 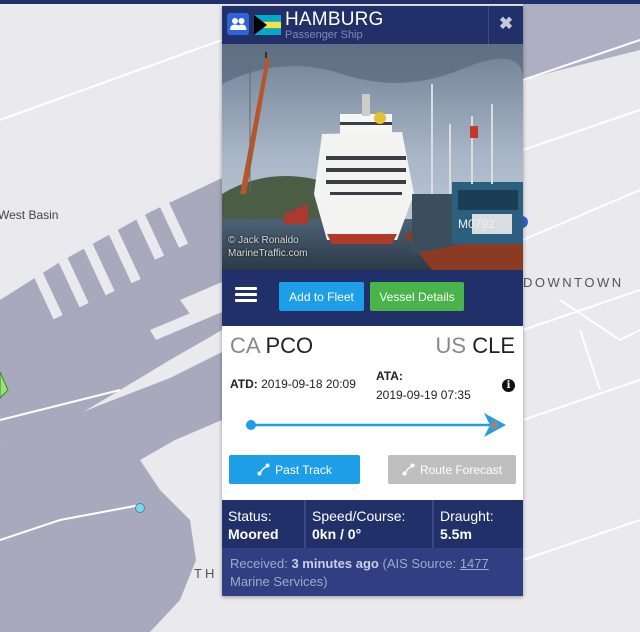 What do you see at coordinates (408, 469) in the screenshot?
I see `forecast-icon` at bounding box center [408, 469].